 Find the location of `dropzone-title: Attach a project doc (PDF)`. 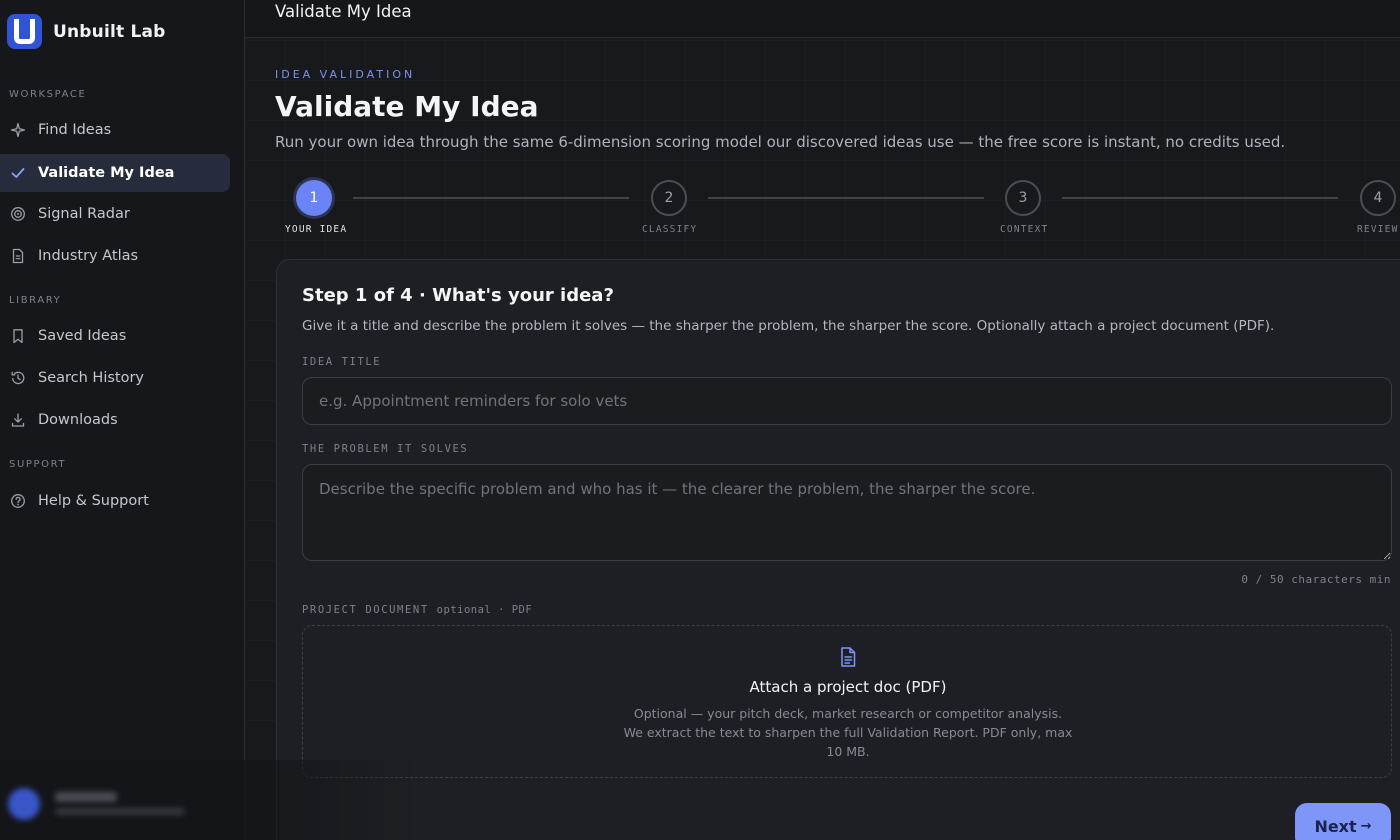

dropzone-title: Attach a project doc (PDF) is located at coordinates (848, 687).